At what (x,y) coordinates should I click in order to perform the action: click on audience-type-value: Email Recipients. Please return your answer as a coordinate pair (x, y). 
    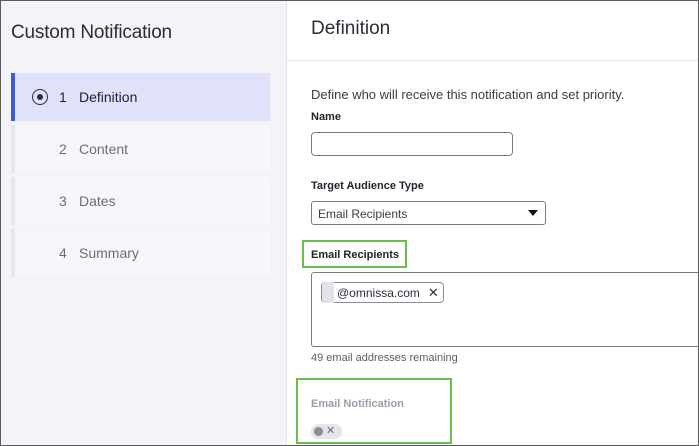
    Looking at the image, I should click on (363, 214).